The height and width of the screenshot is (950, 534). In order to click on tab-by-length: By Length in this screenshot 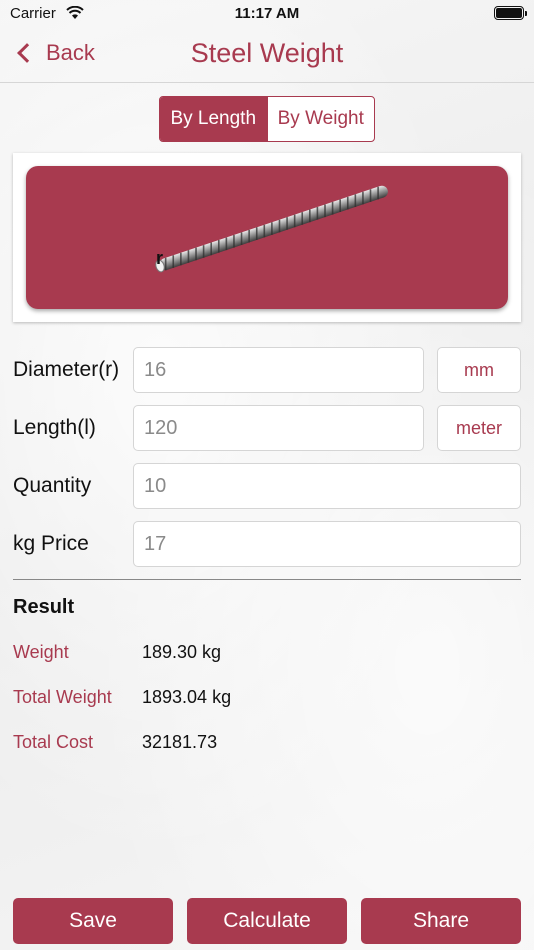, I will do `click(213, 119)`.